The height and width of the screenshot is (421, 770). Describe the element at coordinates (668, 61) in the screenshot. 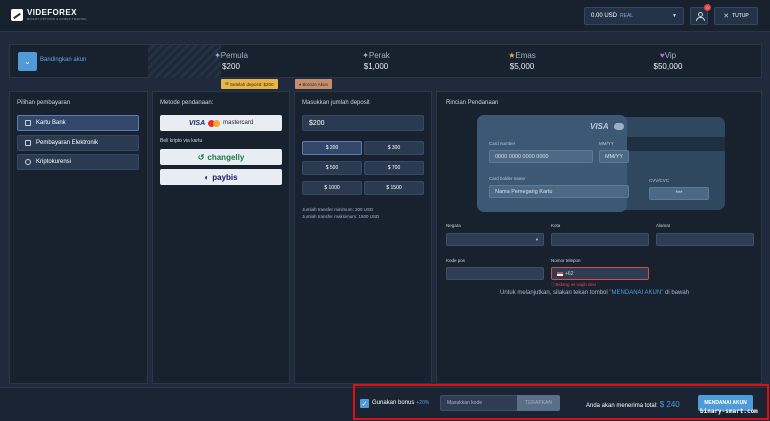

I see `tier-vip: ♥Vip $50,000` at that location.